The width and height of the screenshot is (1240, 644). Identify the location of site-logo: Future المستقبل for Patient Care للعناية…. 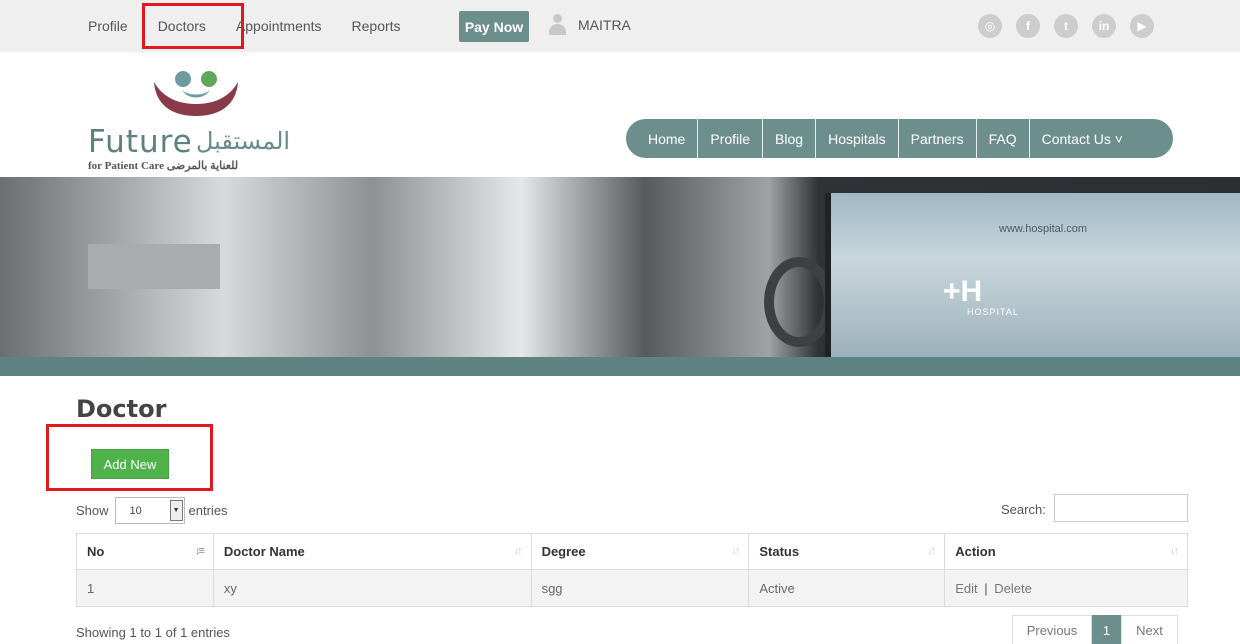
(203, 121).